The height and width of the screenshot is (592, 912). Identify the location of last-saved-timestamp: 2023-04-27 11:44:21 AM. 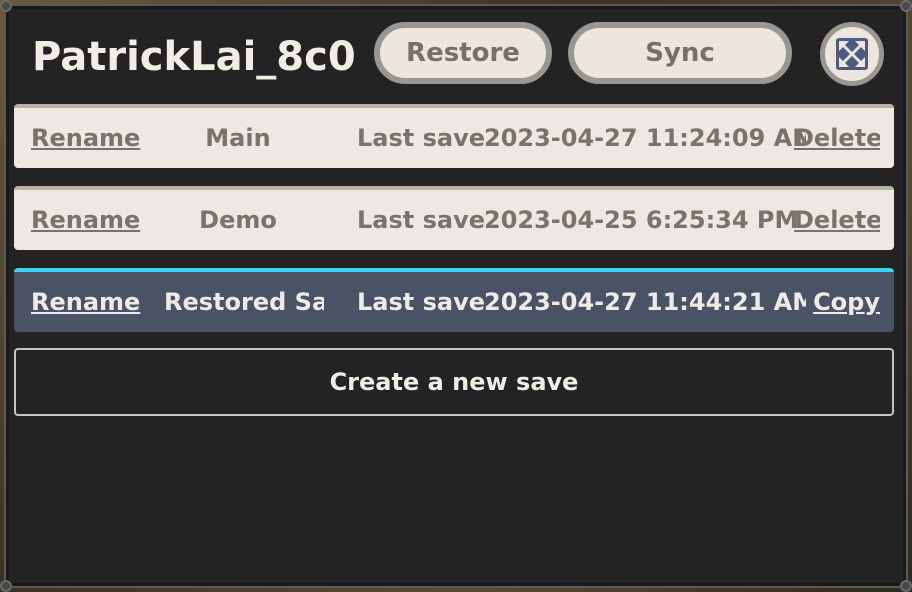
(645, 302).